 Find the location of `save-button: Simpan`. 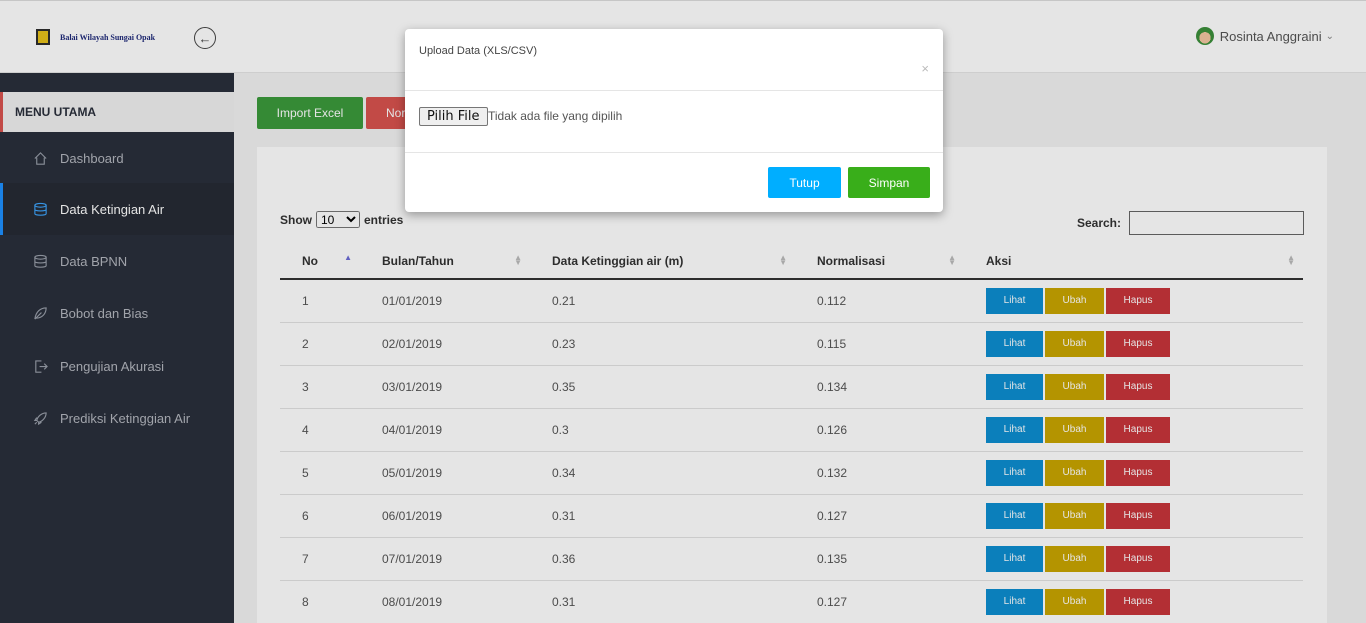

save-button: Simpan is located at coordinates (889, 182).